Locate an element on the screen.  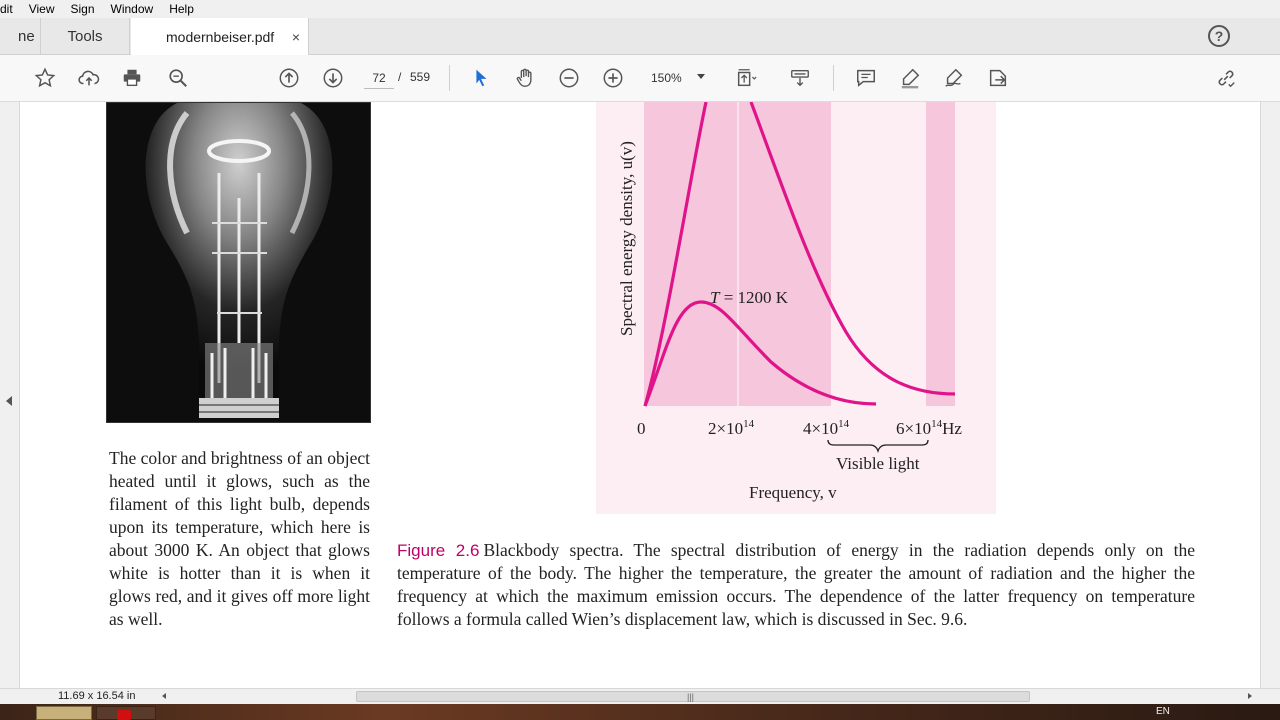
menu-help: Help is located at coordinates (181, 9).